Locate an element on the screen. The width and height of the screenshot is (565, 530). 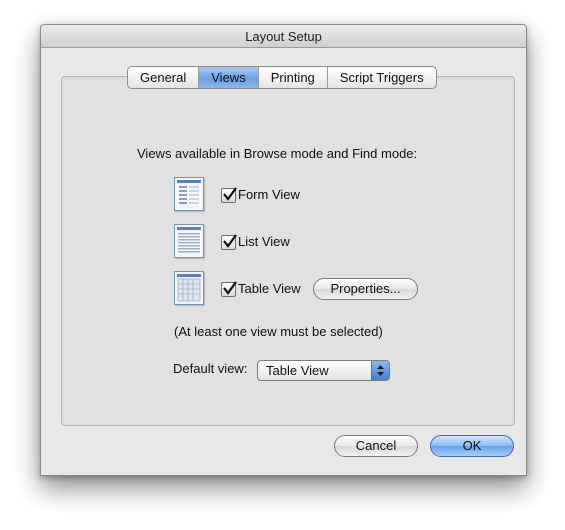
list-view-checkbox is located at coordinates (229, 242).